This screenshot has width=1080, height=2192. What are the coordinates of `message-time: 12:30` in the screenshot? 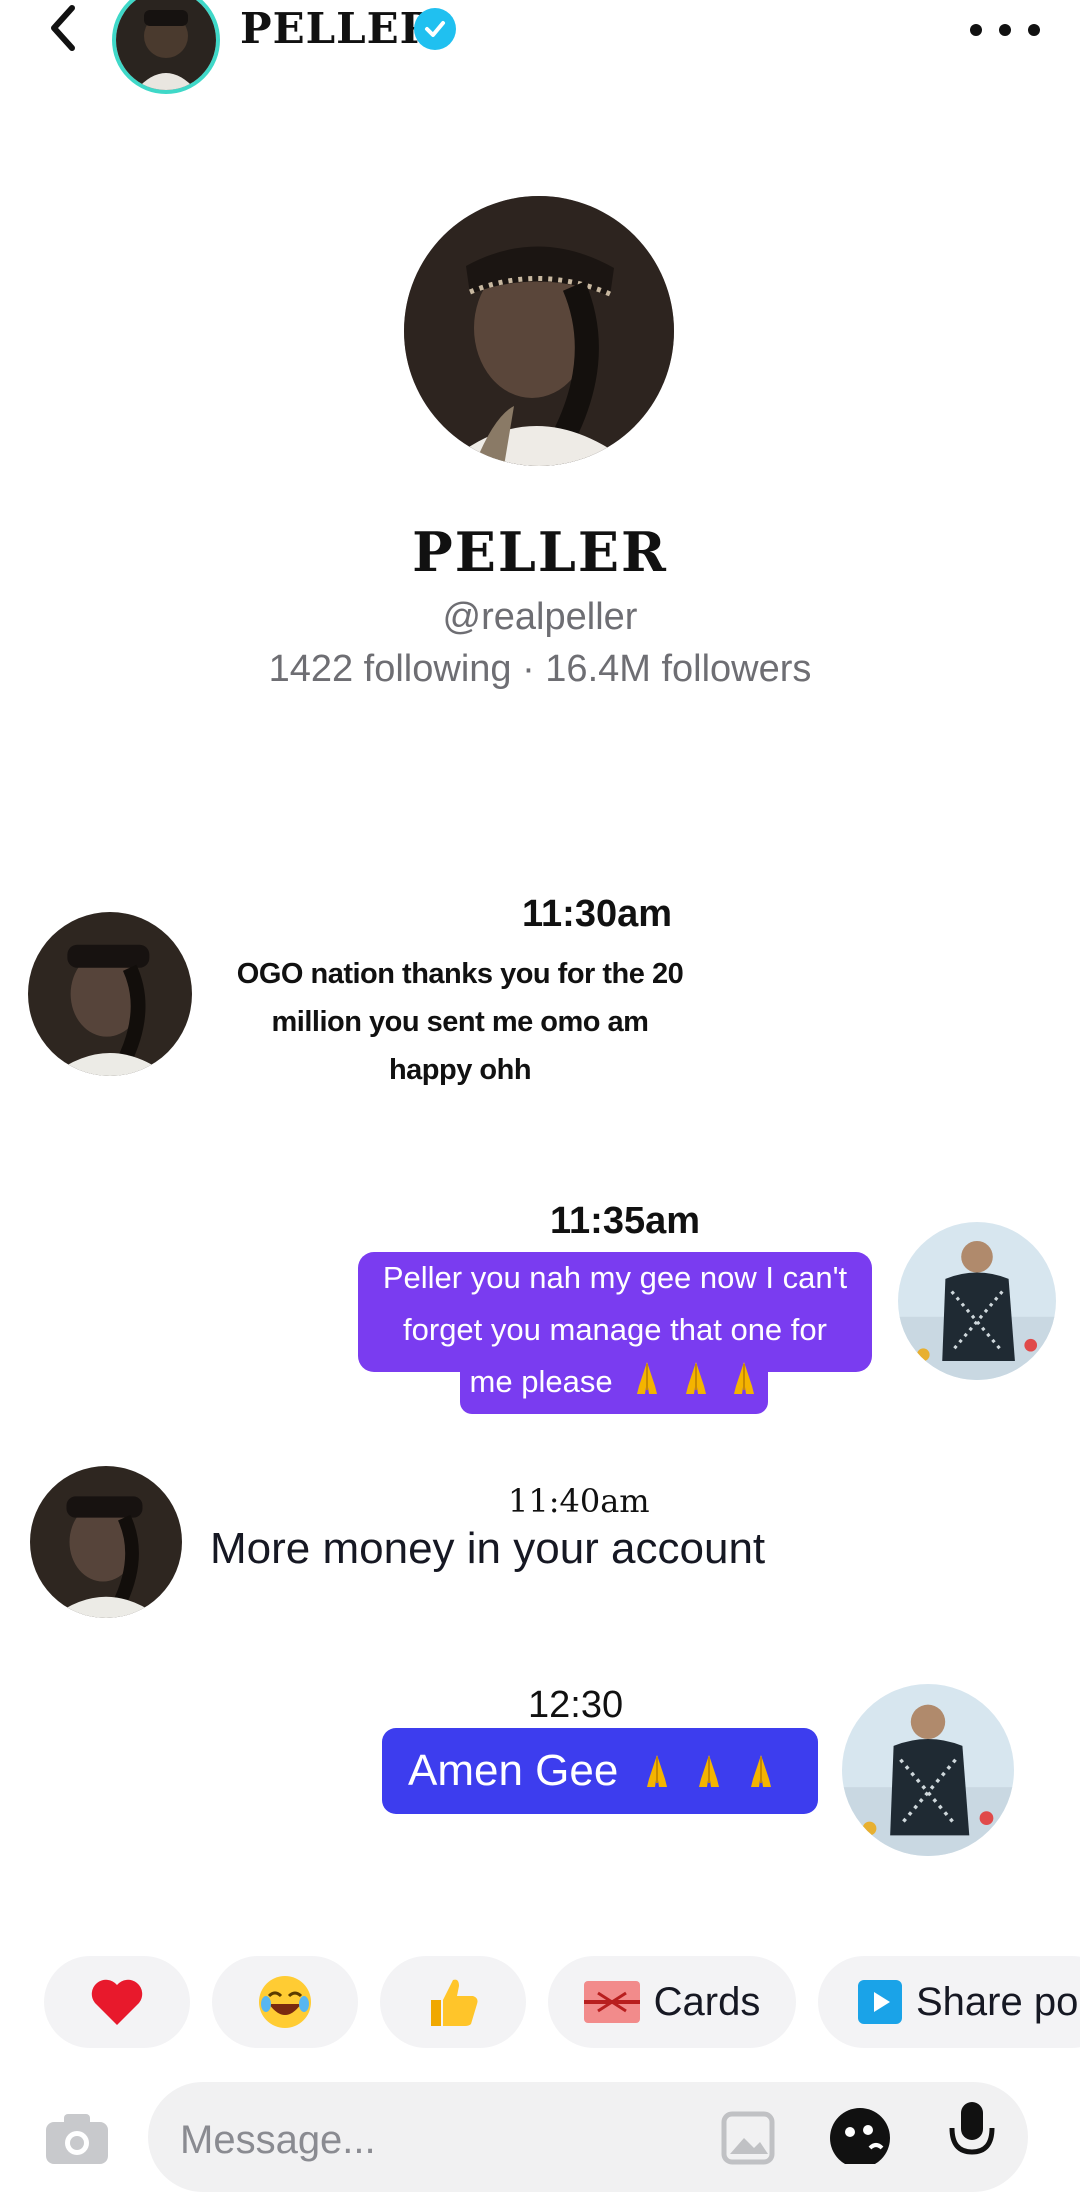 It's located at (576, 1705).